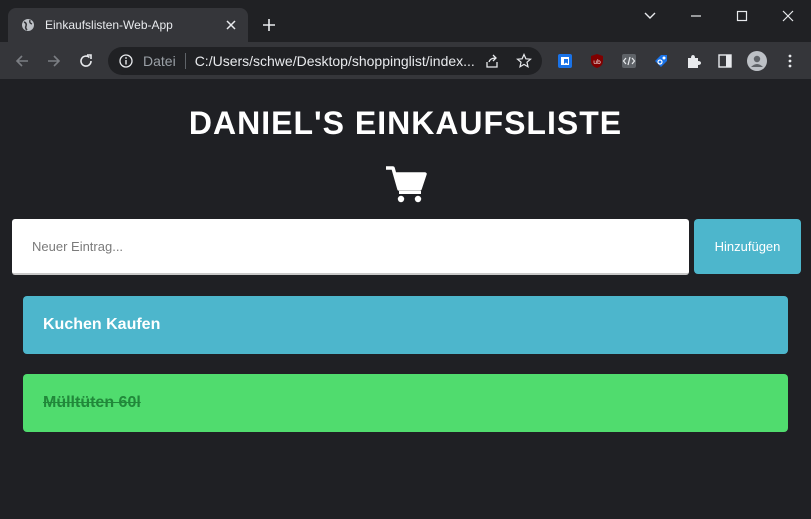  I want to click on close-icon, so click(231, 25).